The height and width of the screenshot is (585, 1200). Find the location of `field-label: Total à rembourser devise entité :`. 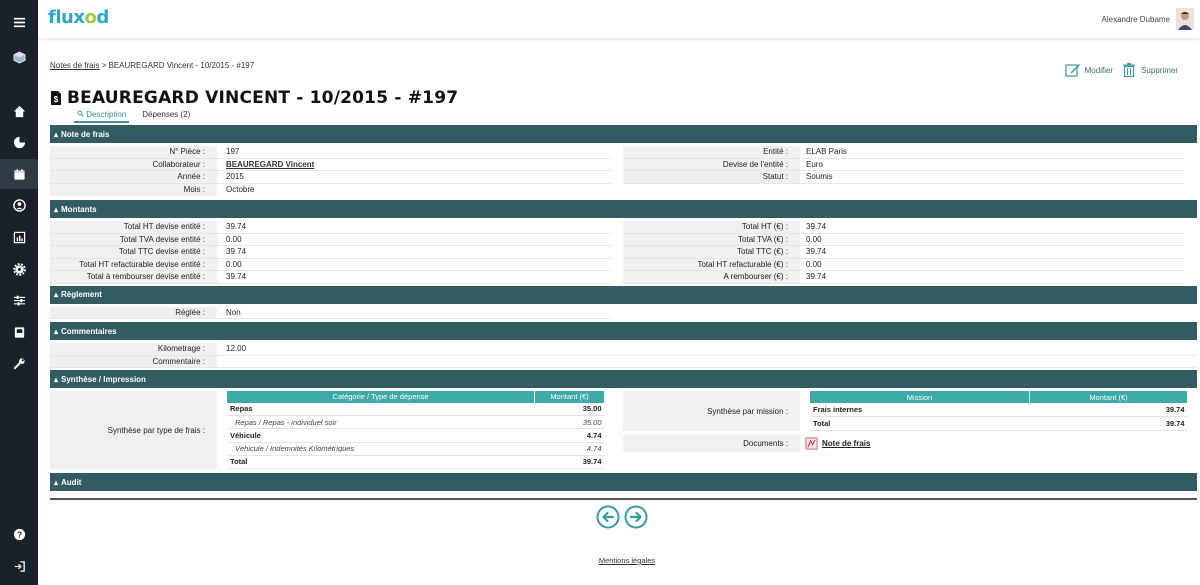

field-label: Total à rembourser devise entité : is located at coordinates (133, 277).